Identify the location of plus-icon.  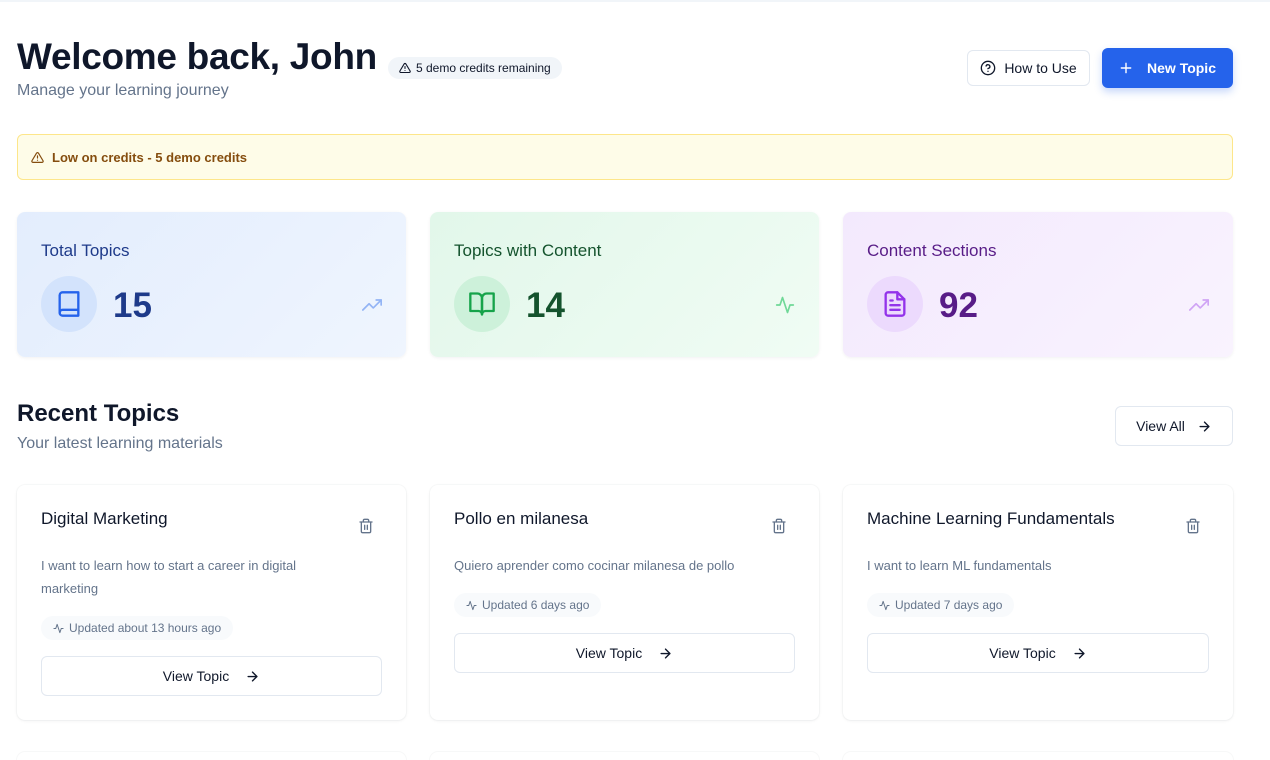
(1126, 68).